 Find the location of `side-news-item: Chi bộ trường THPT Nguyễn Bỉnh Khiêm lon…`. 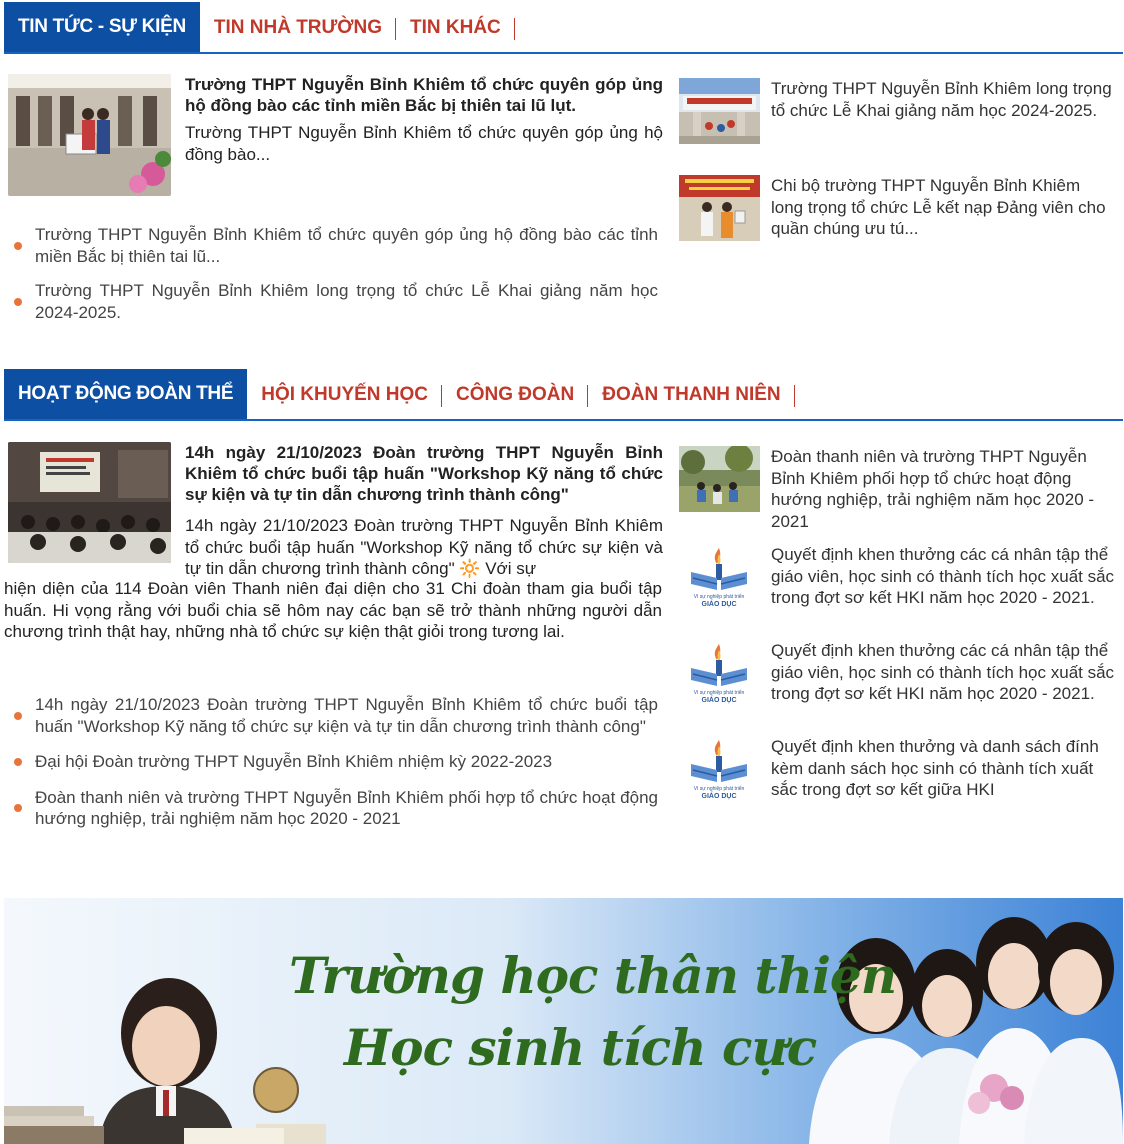

side-news-item: Chi bộ trường THPT Nguyễn Bỉnh Khiêm lon… is located at coordinates (899, 210).